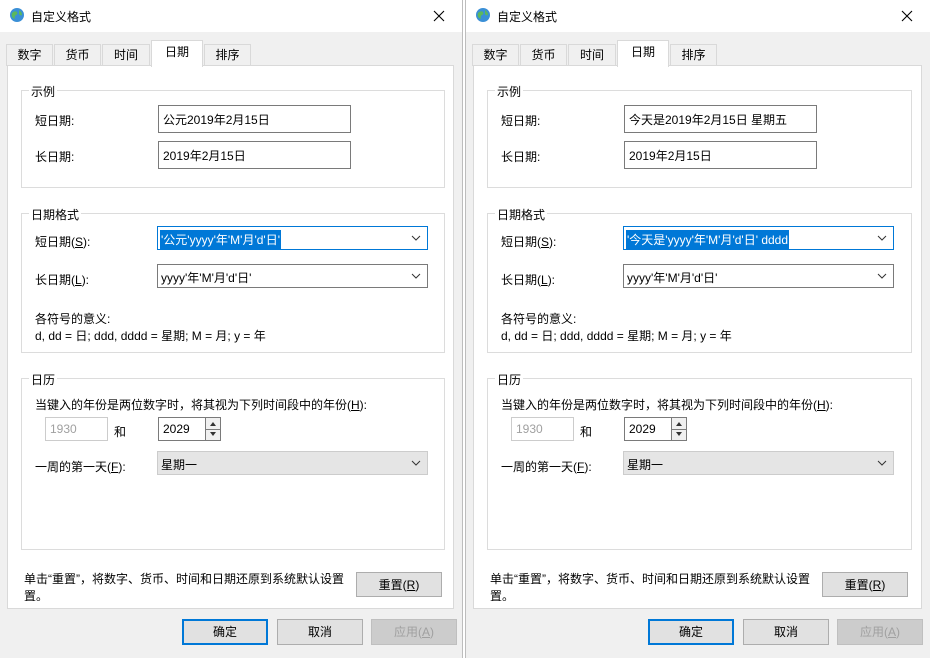 Image resolution: width=930 pixels, height=658 pixels. I want to click on short-date-format-combo: '公元'yyyy'年'M'月'd'日', so click(292, 238).